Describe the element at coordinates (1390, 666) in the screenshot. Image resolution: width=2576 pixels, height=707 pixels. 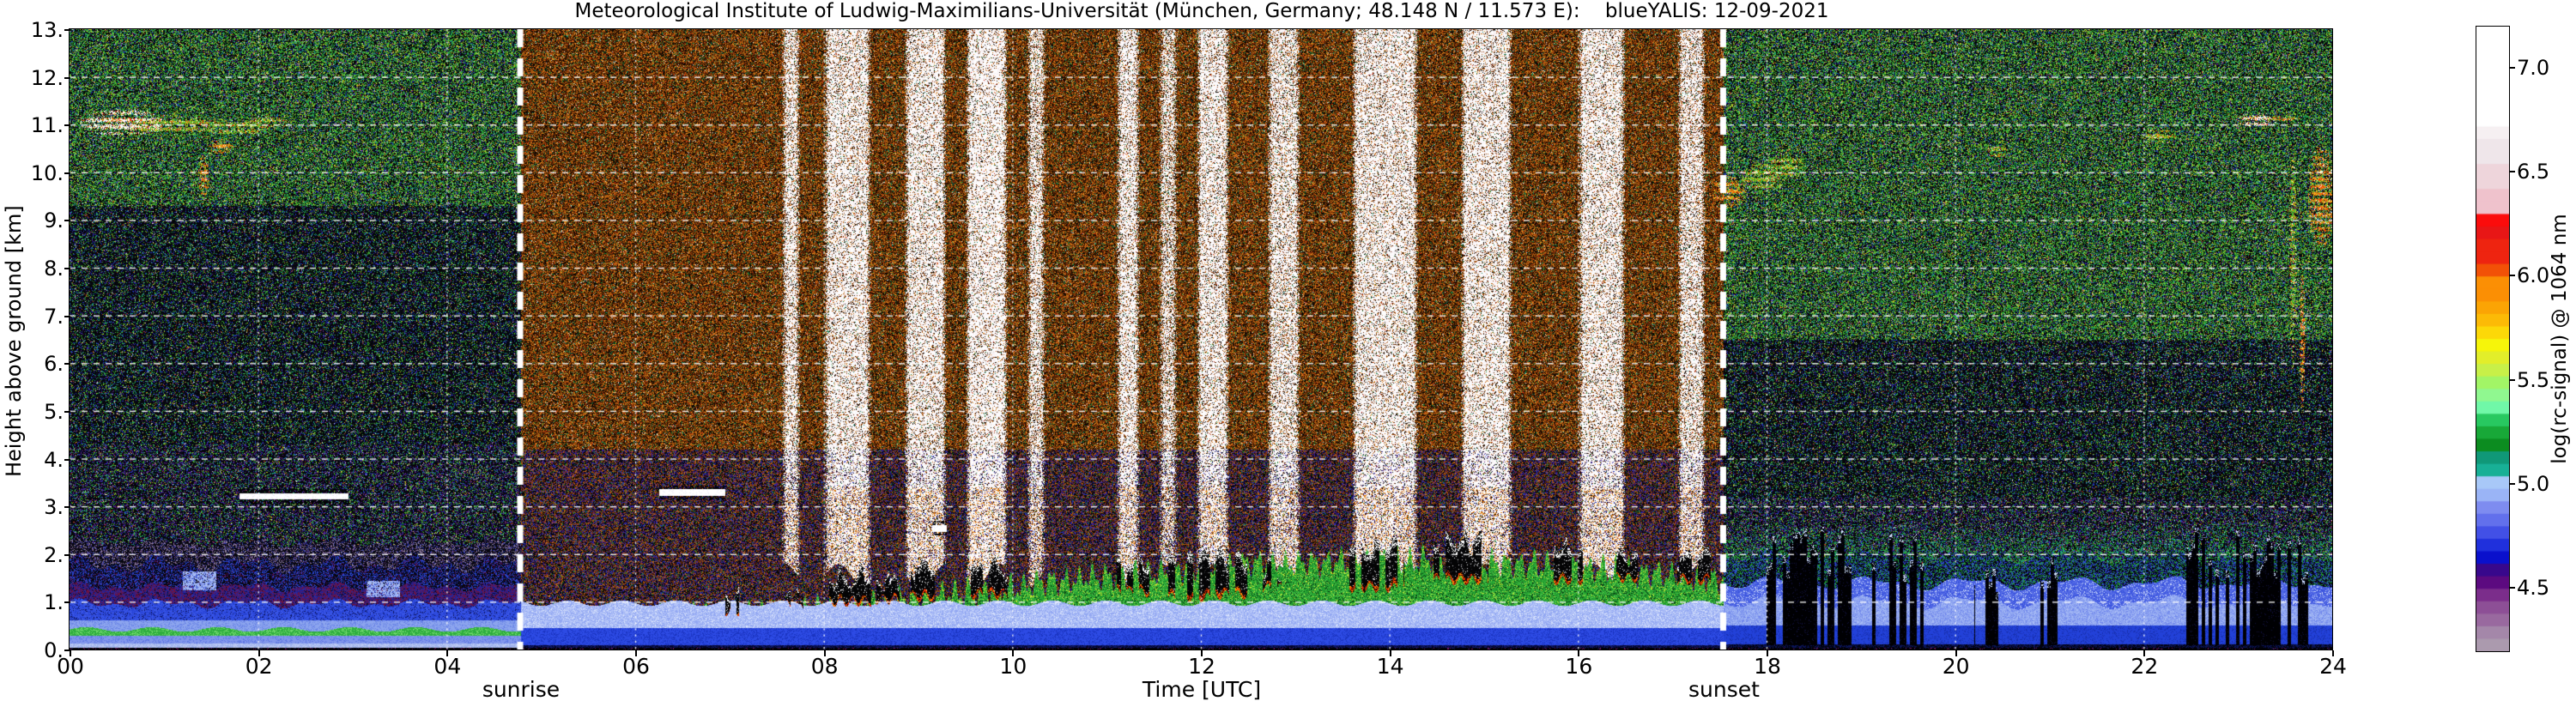
I see `x-tick-label: 14` at that location.